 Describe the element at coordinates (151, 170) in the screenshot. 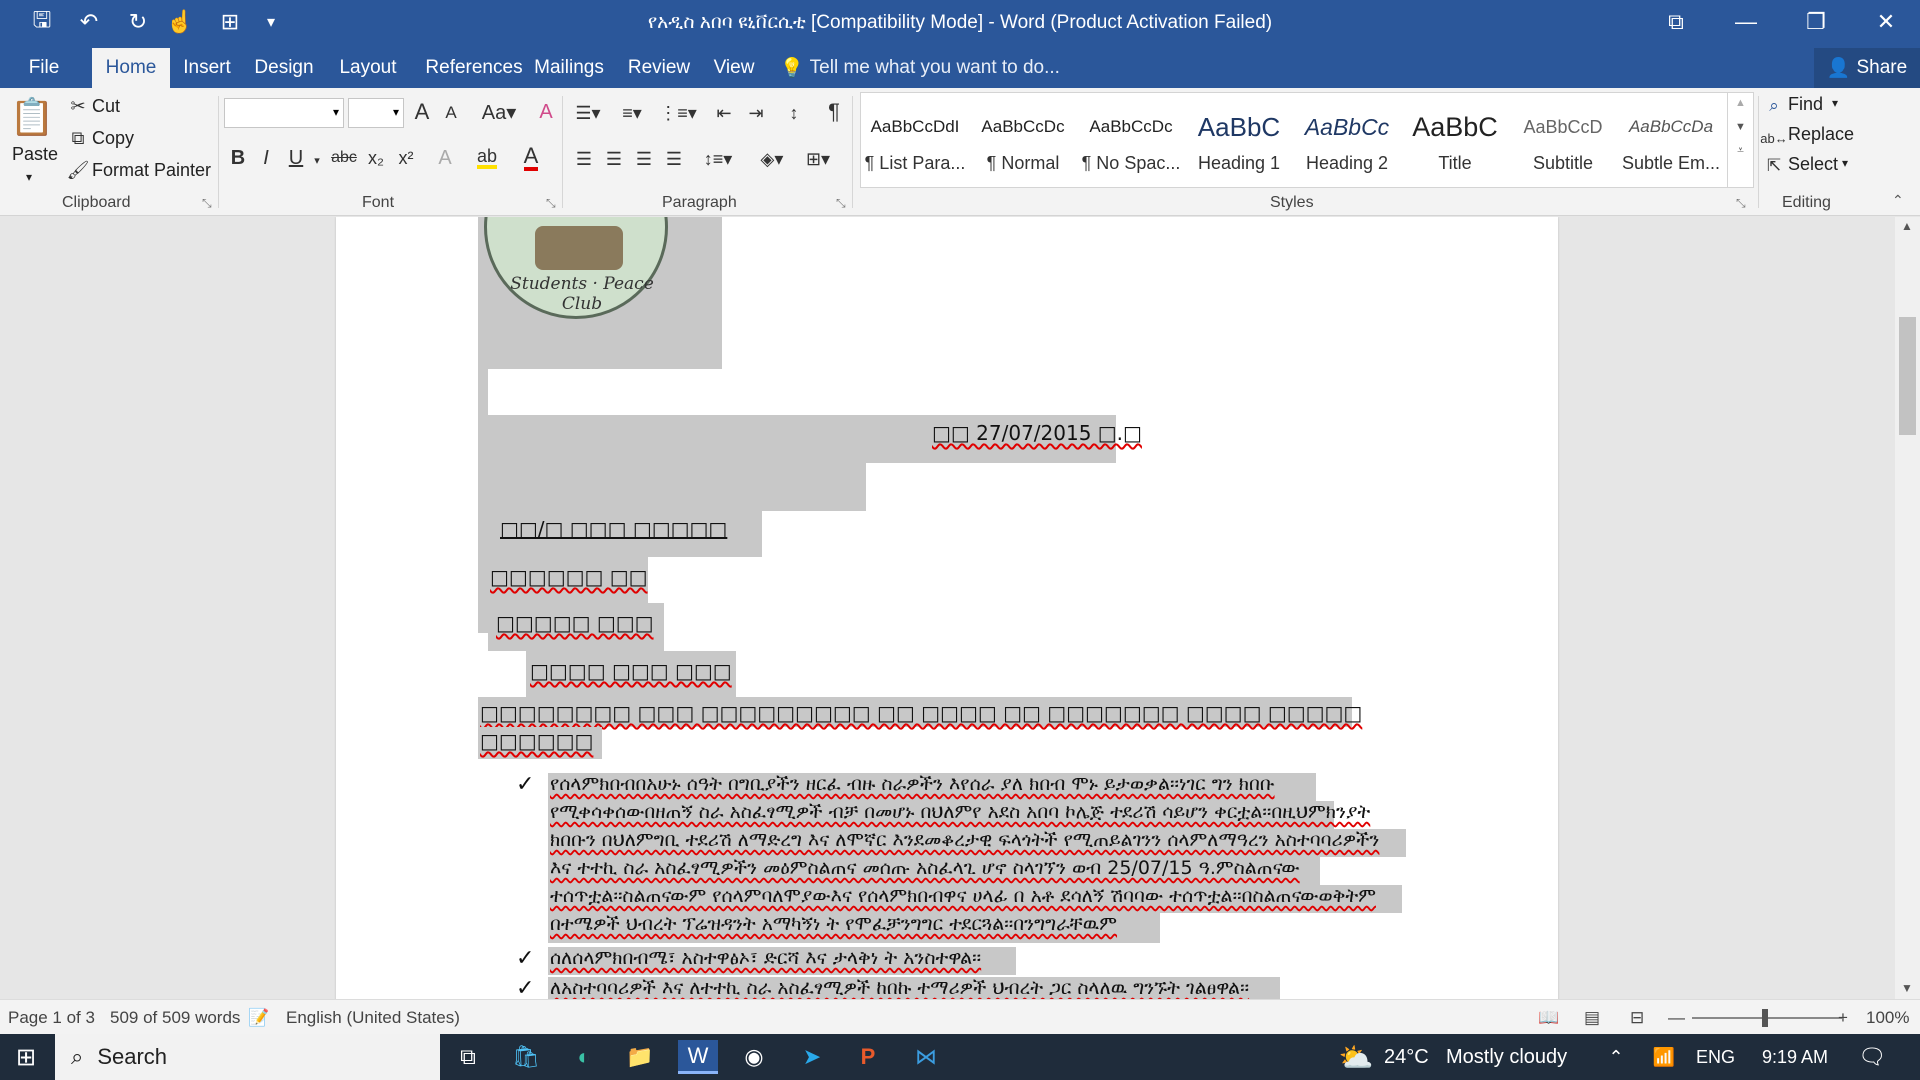

I see `format-painter-button: Format Painter` at that location.